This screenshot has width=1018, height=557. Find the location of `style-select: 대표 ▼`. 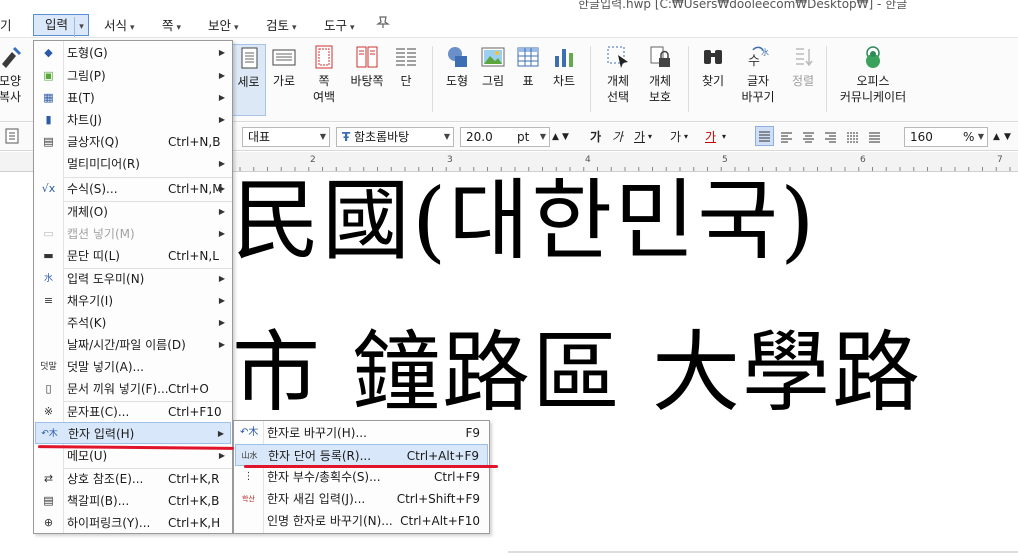

style-select: 대표 ▼ is located at coordinates (286, 137).